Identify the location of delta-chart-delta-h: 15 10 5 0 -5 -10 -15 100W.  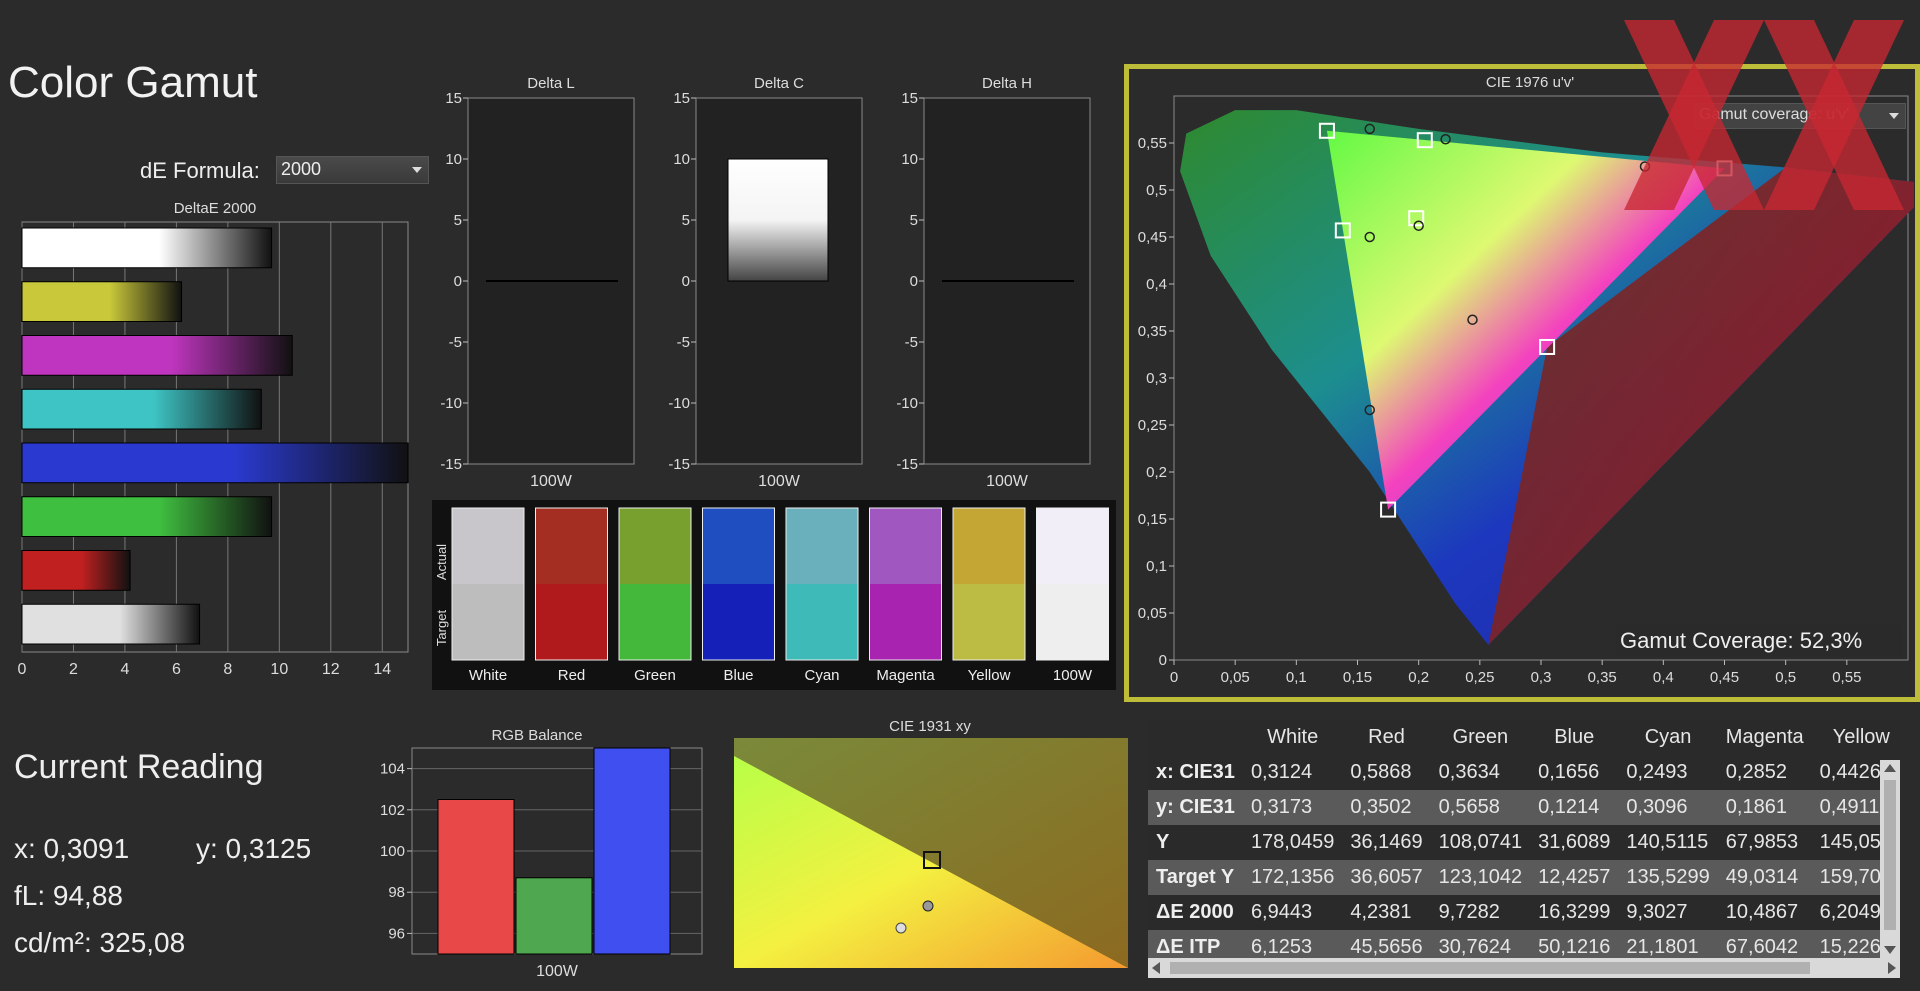
(993, 290).